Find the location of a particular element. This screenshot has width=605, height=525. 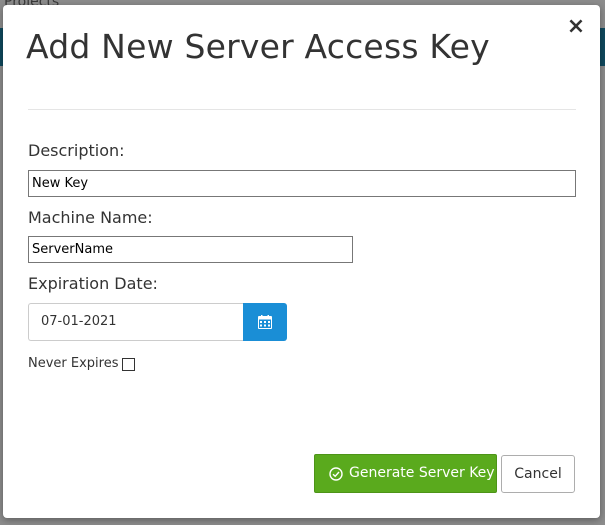

check-circle-icon is located at coordinates (336, 474).